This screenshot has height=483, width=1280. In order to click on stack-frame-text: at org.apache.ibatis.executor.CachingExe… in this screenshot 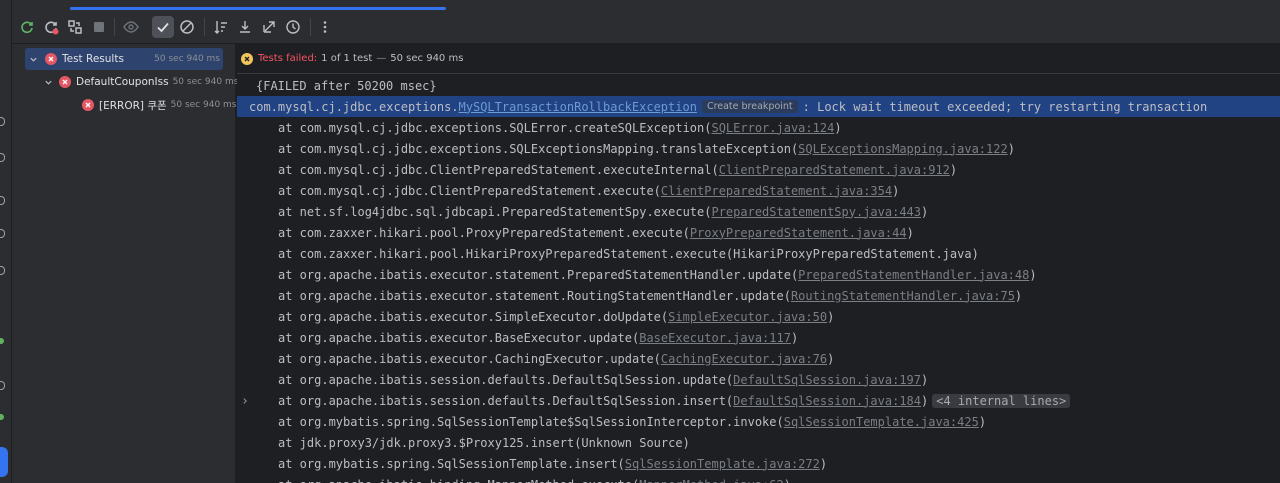, I will do `click(469, 358)`.